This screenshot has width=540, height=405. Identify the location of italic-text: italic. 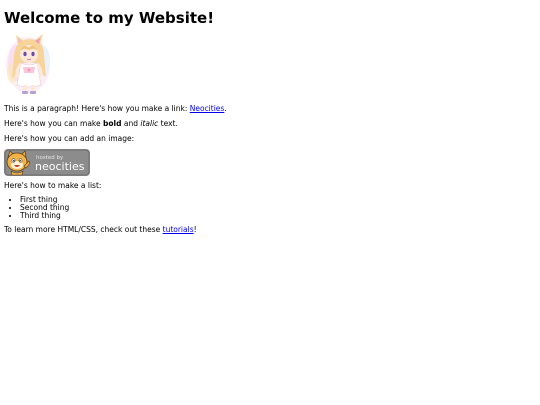
(149, 123).